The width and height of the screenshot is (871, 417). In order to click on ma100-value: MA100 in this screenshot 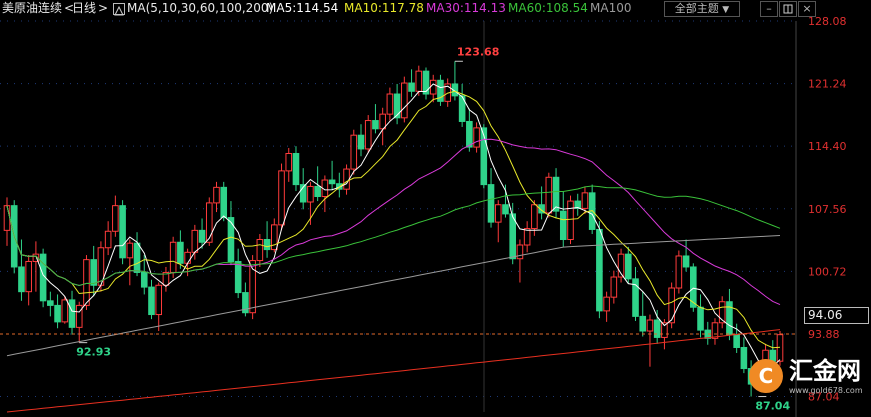, I will do `click(611, 8)`.